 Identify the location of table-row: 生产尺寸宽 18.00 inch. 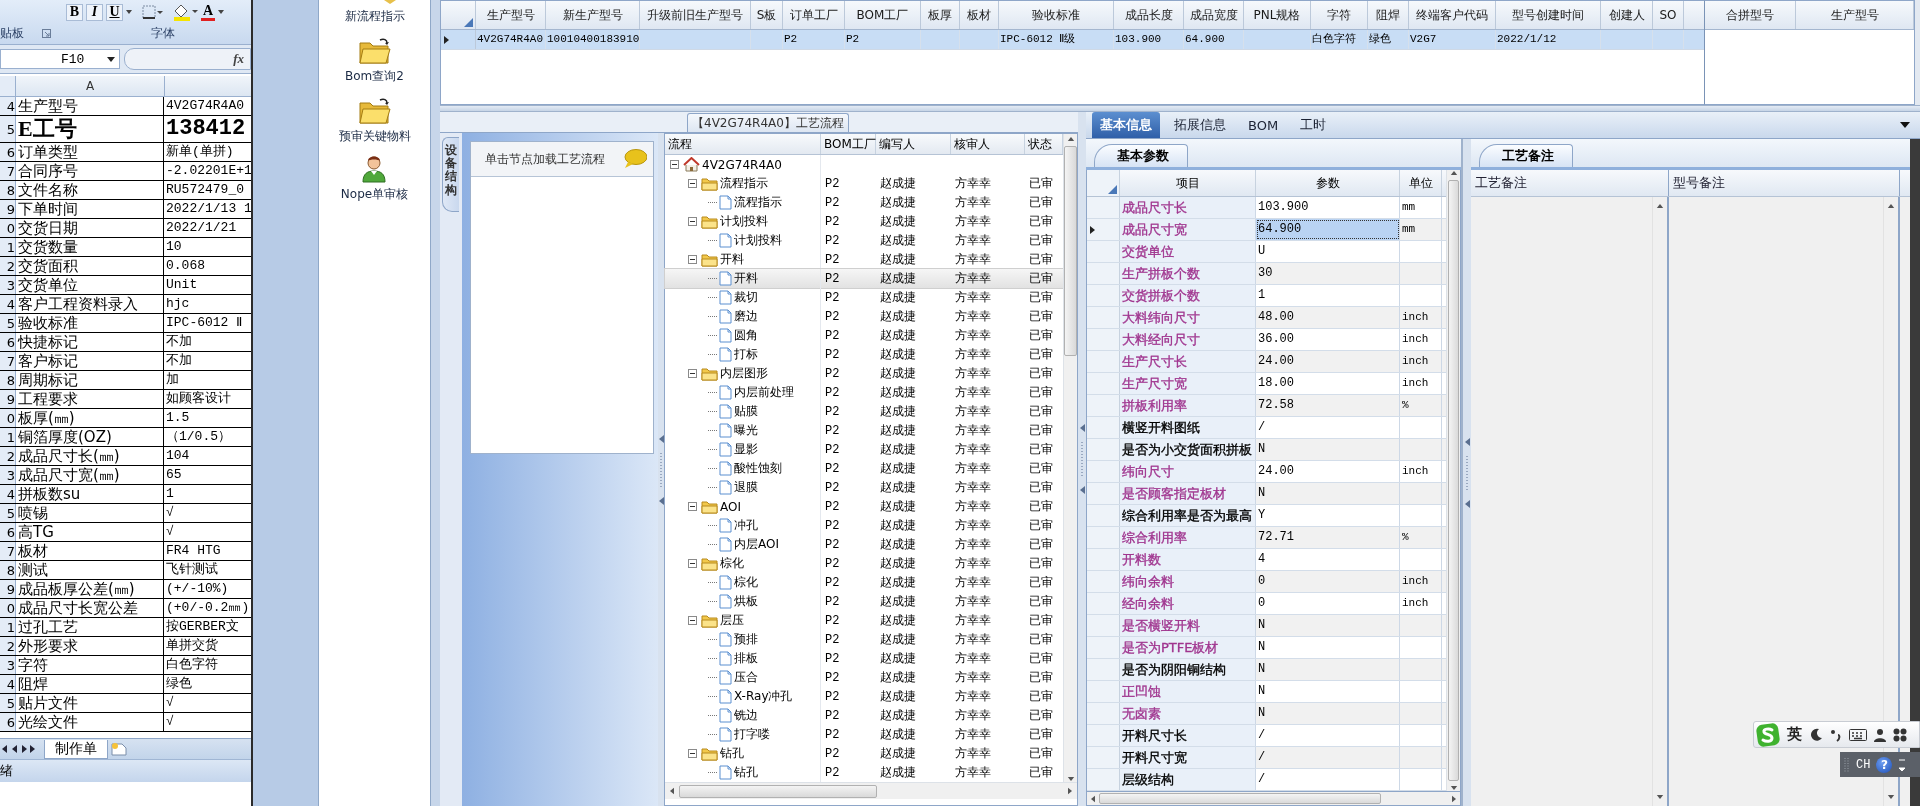
(1267, 384).